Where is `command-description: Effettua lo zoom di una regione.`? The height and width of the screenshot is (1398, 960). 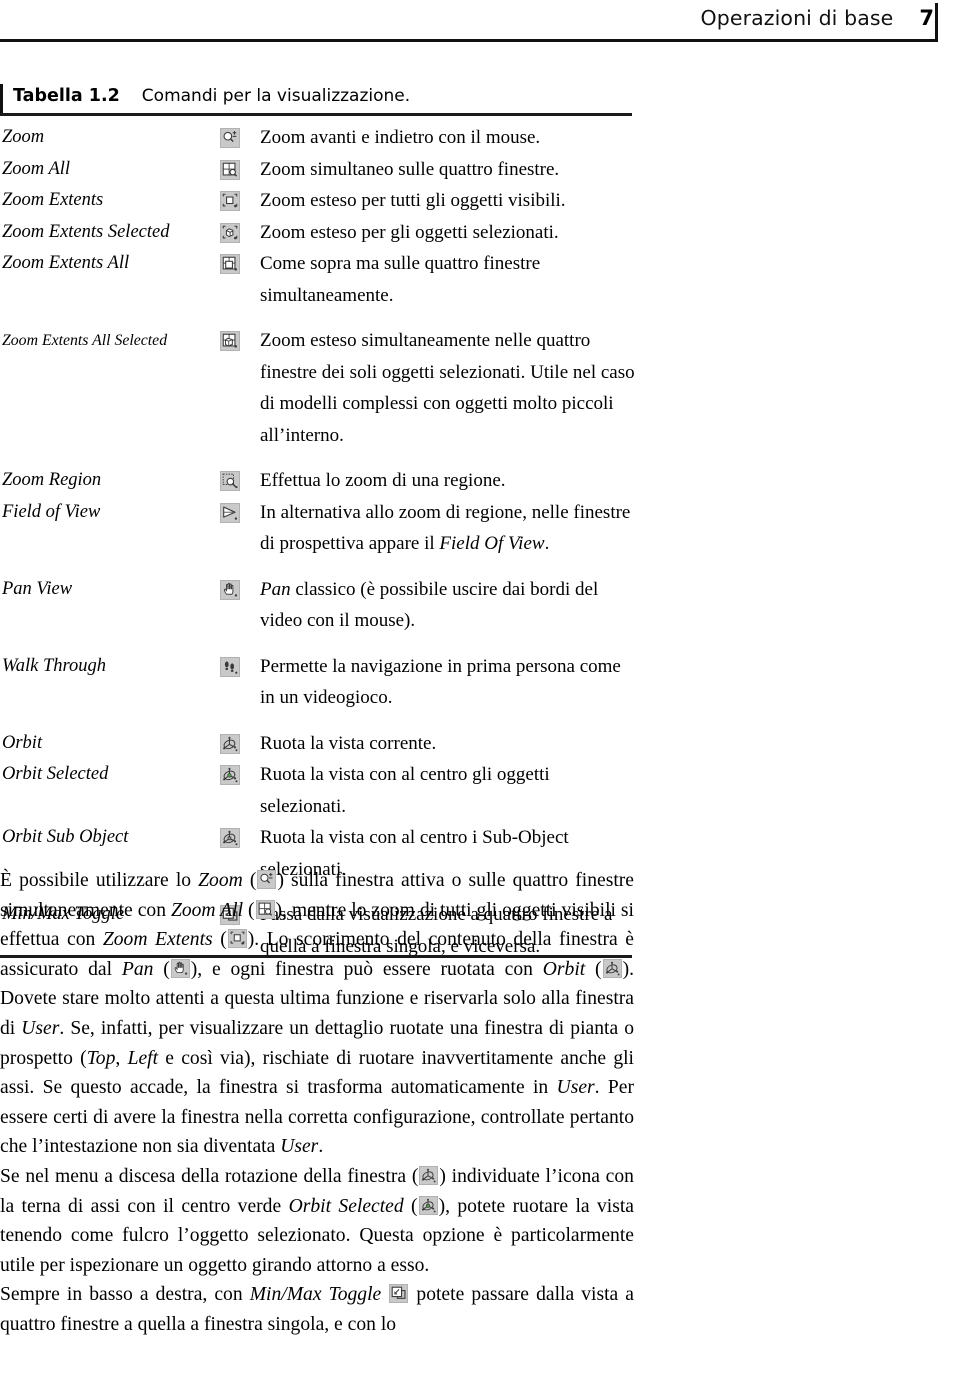 command-description: Effettua lo zoom di una regione. is located at coordinates (383, 480).